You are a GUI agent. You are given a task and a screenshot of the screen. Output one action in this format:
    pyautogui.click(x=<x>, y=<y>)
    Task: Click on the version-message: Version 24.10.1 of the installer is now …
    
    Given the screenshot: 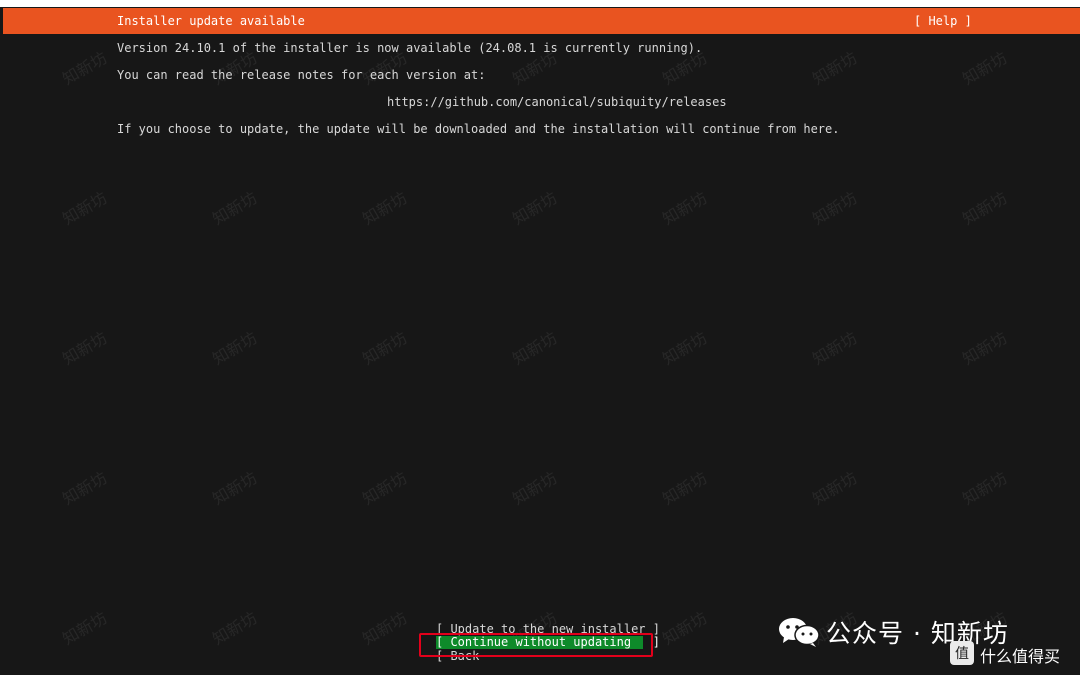 What is the action you would take?
    pyautogui.click(x=410, y=48)
    